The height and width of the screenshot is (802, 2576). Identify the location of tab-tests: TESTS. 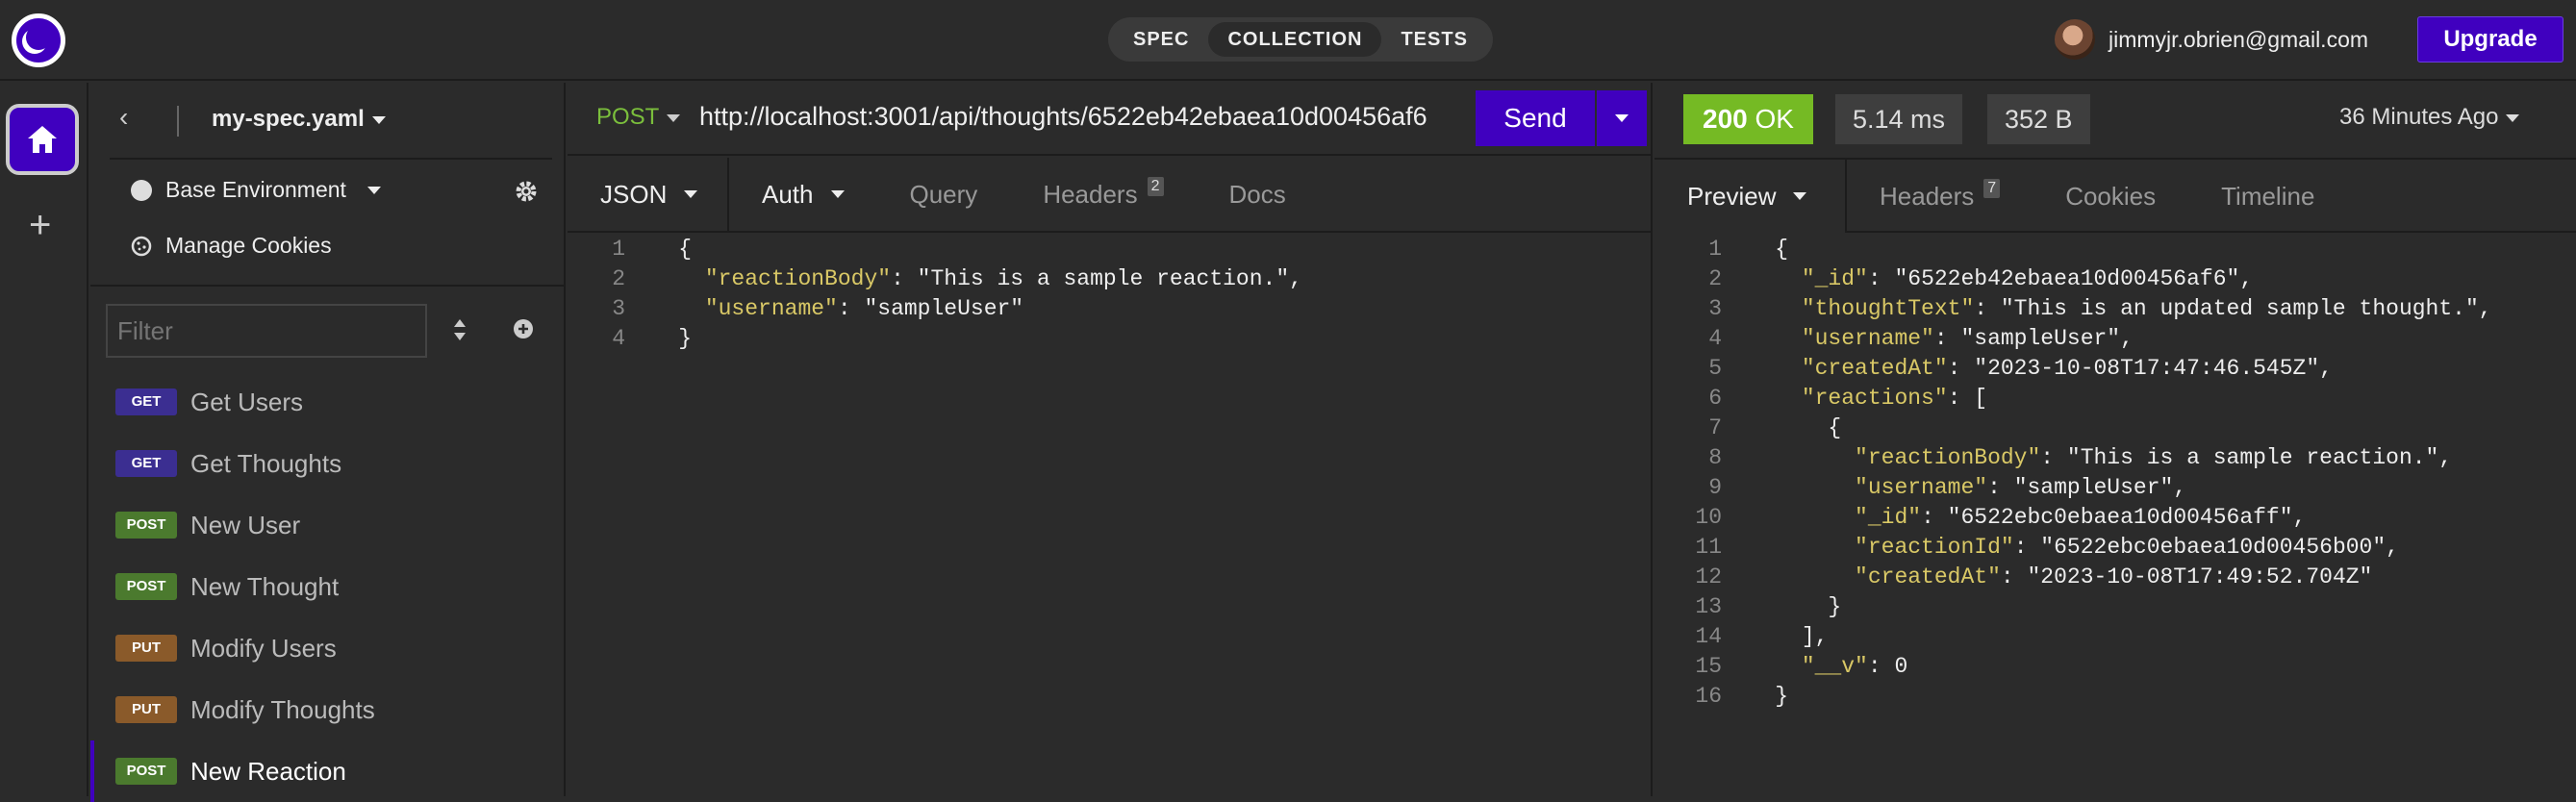
(1433, 39).